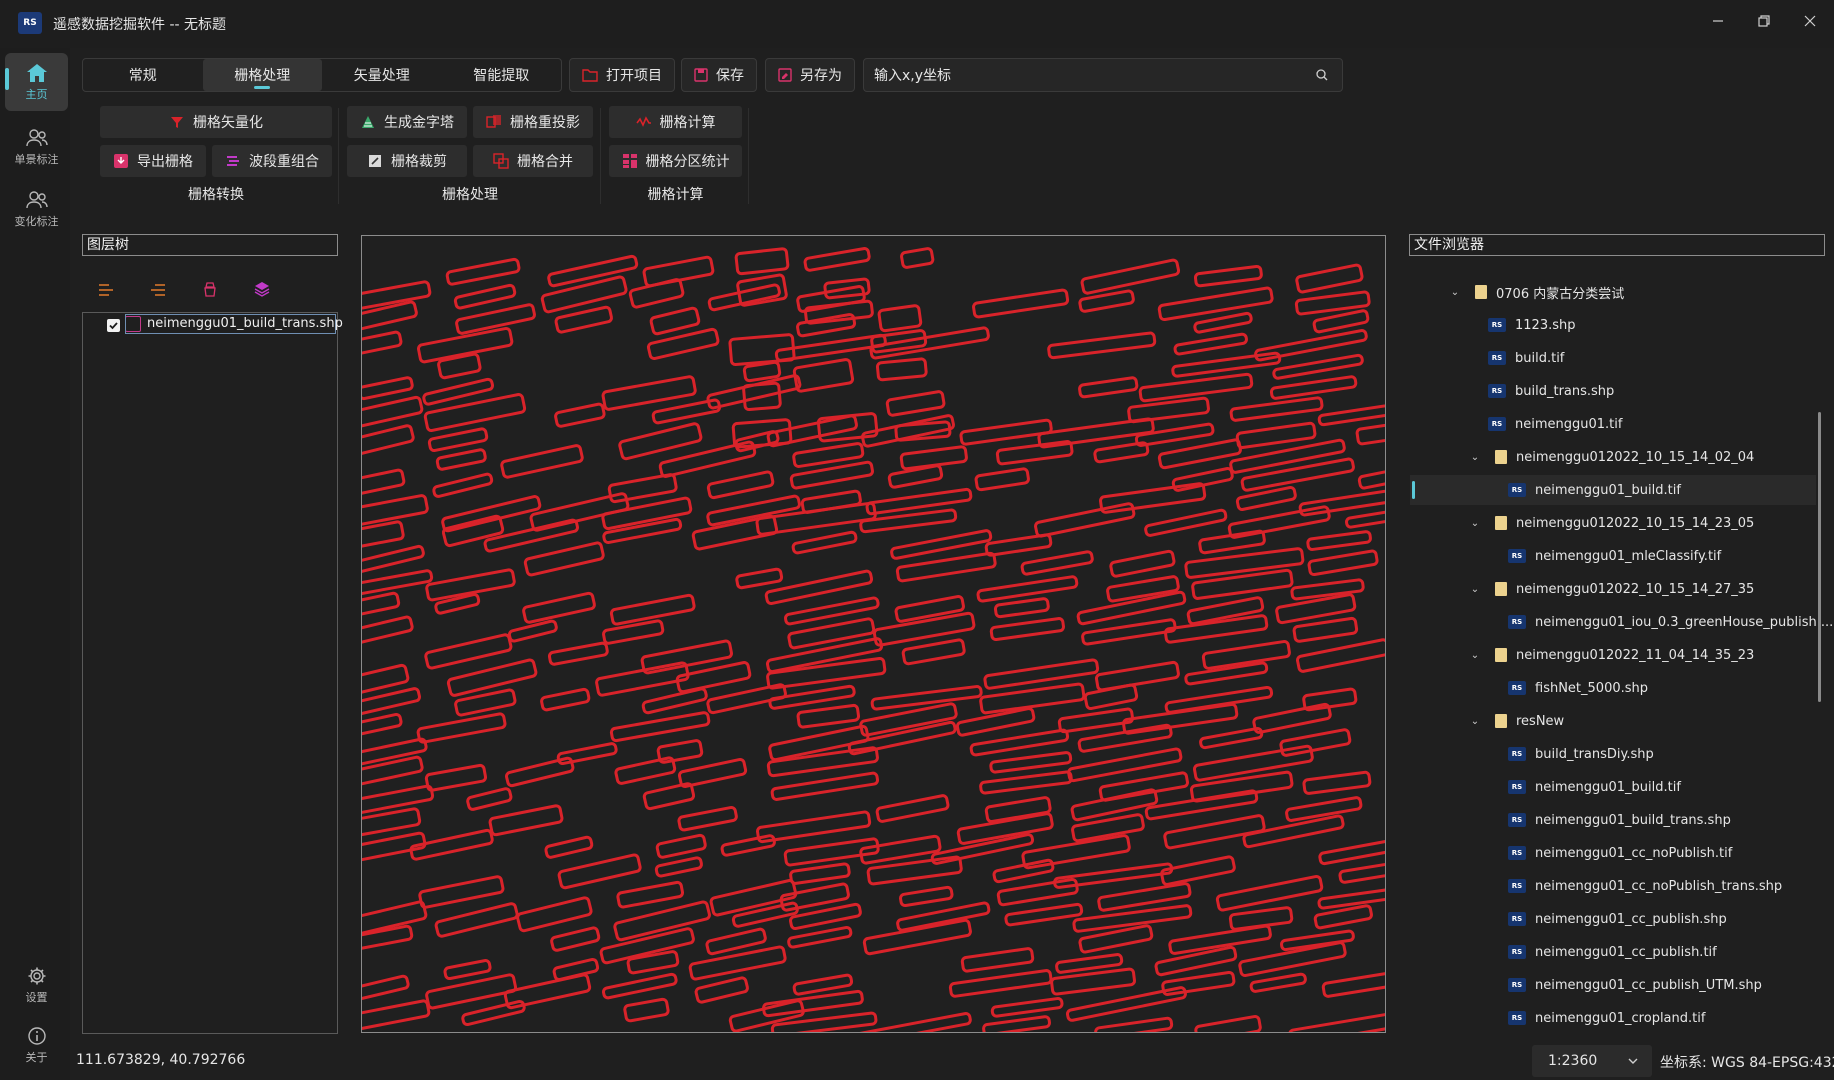  I want to click on file-row: RS neimenggu01_cc_noPublish.tif, so click(1613, 853).